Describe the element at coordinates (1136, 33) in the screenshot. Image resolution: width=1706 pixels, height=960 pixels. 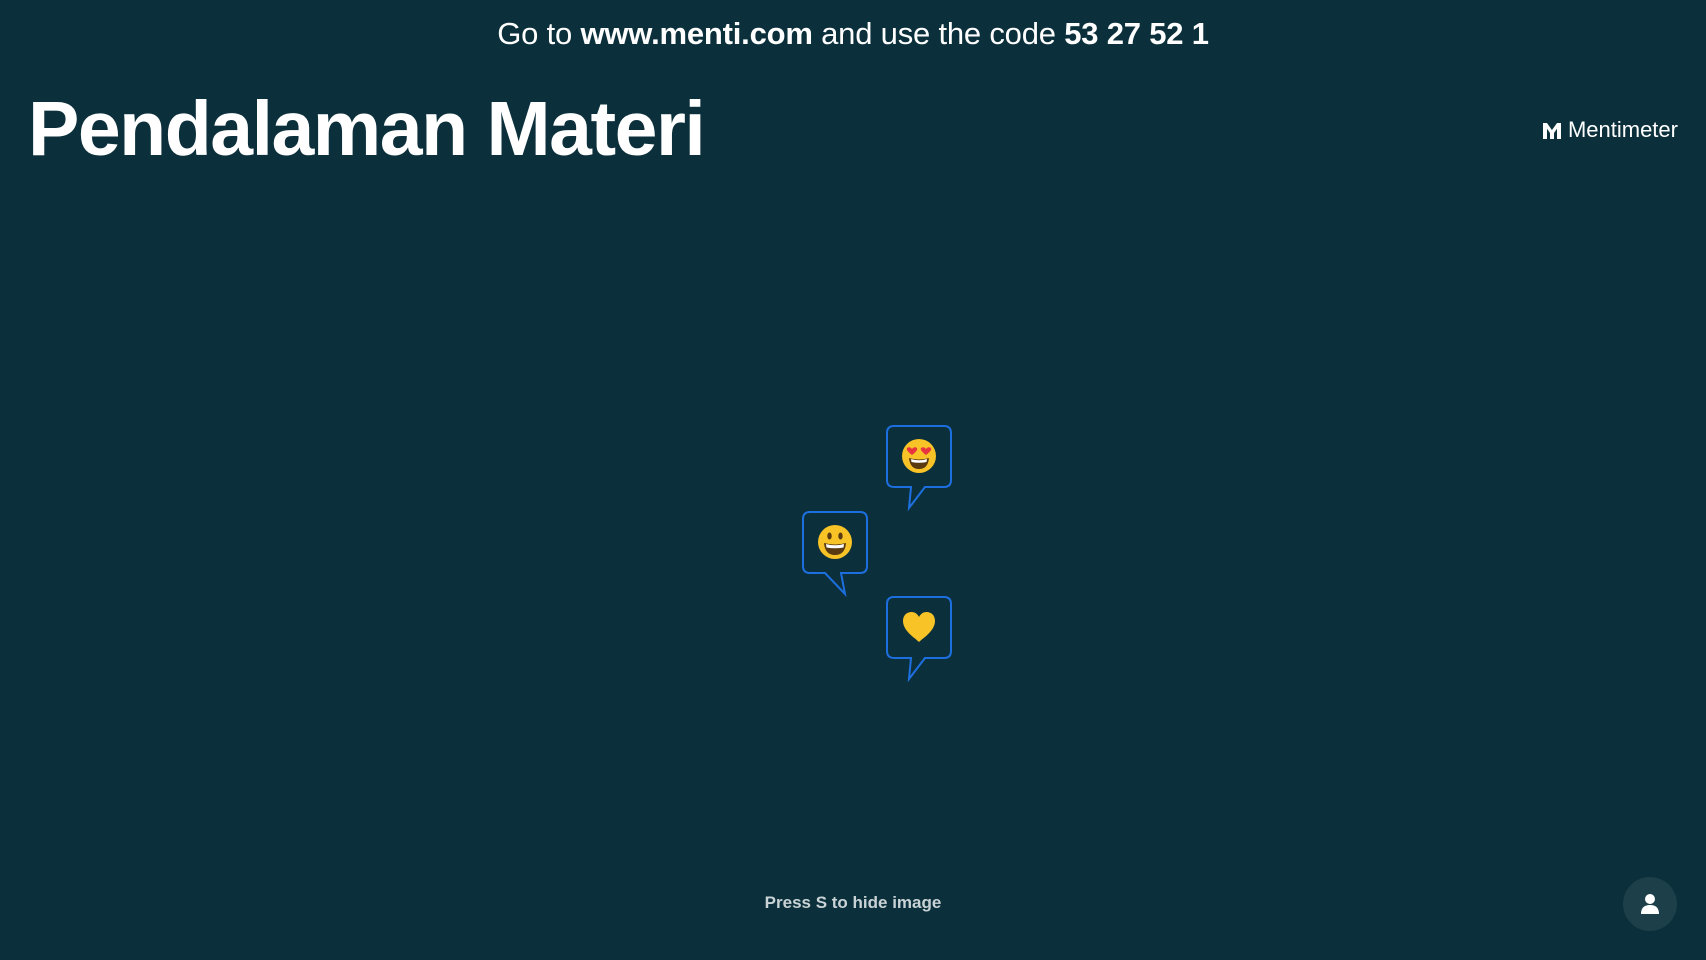
I see `join-code: 53 27 52 1` at that location.